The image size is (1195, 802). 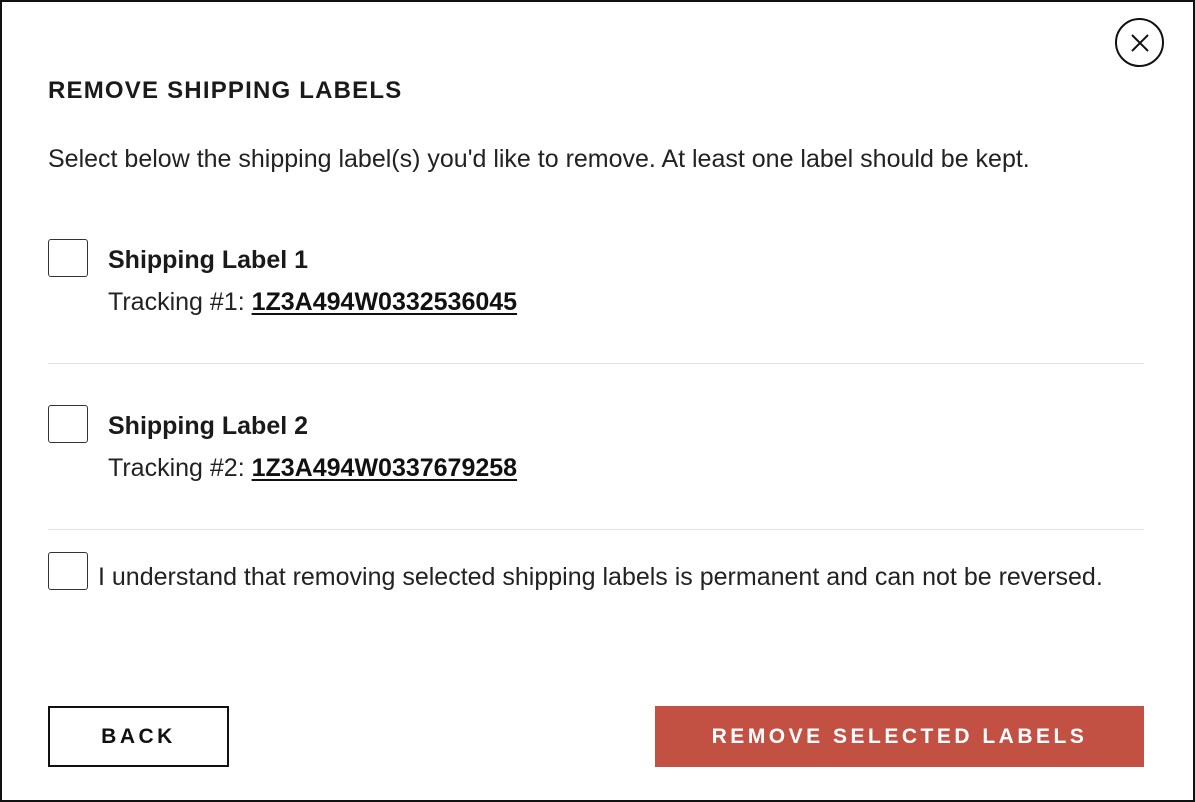 I want to click on confirm-permanent-checkbox, so click(x=68, y=571).